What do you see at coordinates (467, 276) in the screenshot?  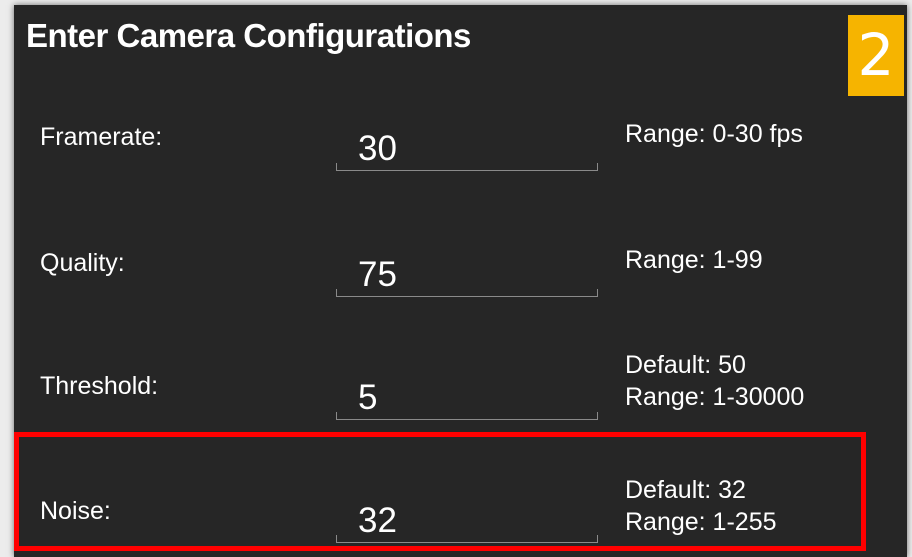 I see `quality-input: 75` at bounding box center [467, 276].